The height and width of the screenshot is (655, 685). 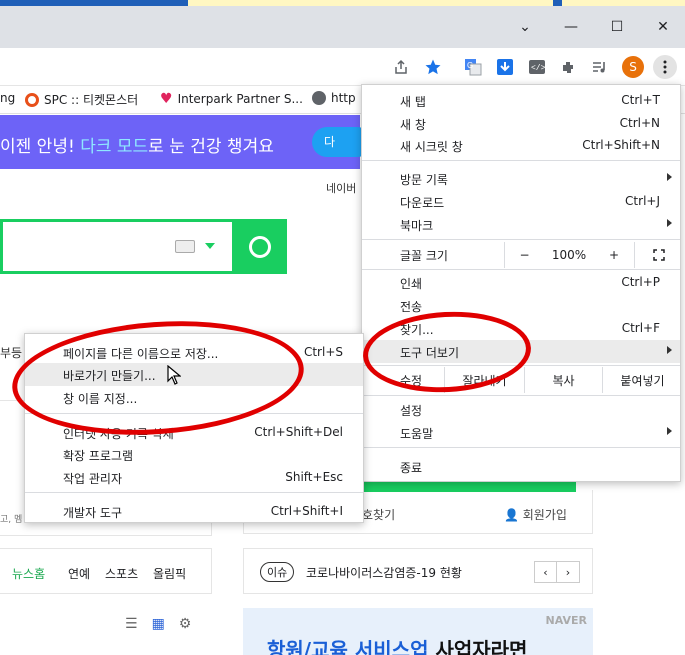 I want to click on signup-label: 회원가입, so click(x=544, y=515).